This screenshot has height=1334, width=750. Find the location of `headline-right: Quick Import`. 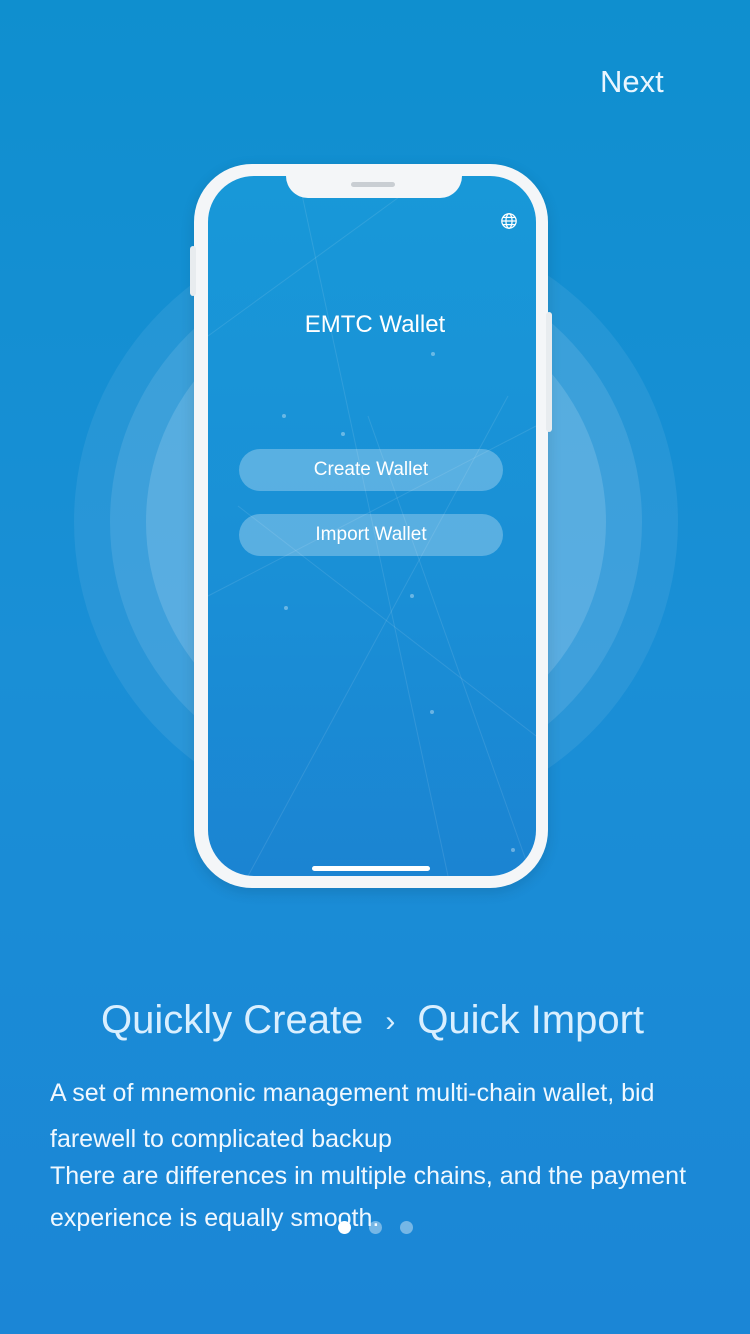

headline-right: Quick Import is located at coordinates (531, 1020).